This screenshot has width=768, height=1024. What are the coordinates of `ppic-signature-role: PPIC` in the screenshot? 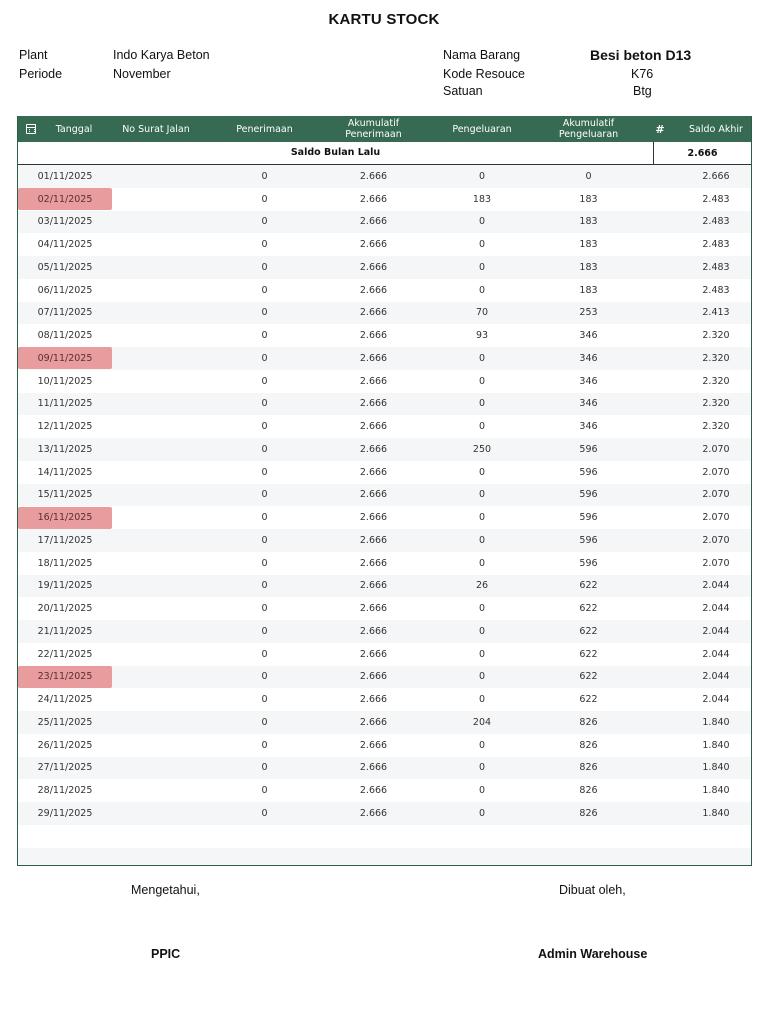 It's located at (166, 954).